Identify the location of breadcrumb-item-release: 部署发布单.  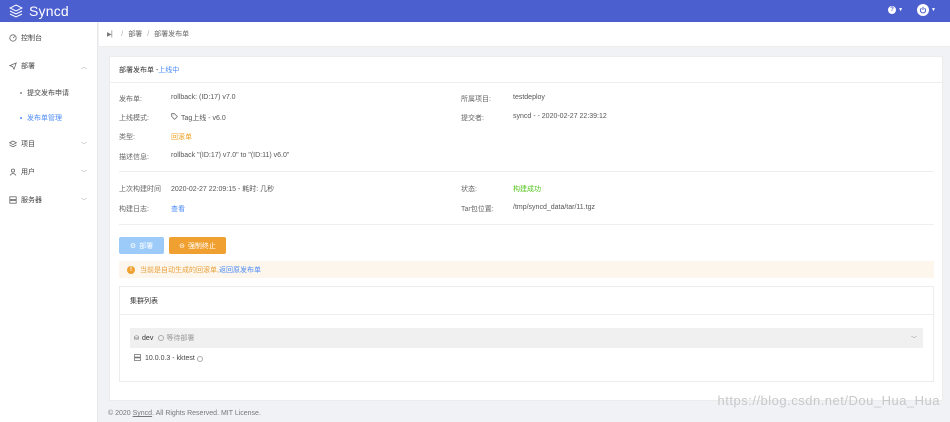
(172, 34).